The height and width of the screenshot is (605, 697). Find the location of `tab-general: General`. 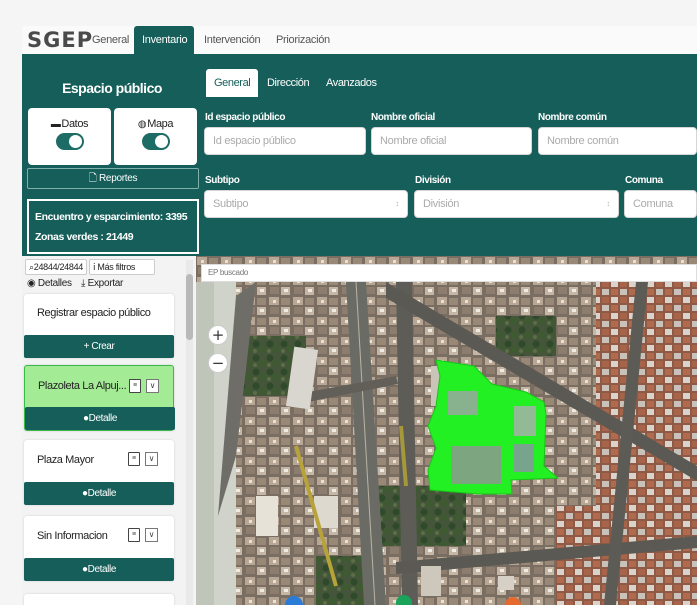

tab-general: General is located at coordinates (110, 40).